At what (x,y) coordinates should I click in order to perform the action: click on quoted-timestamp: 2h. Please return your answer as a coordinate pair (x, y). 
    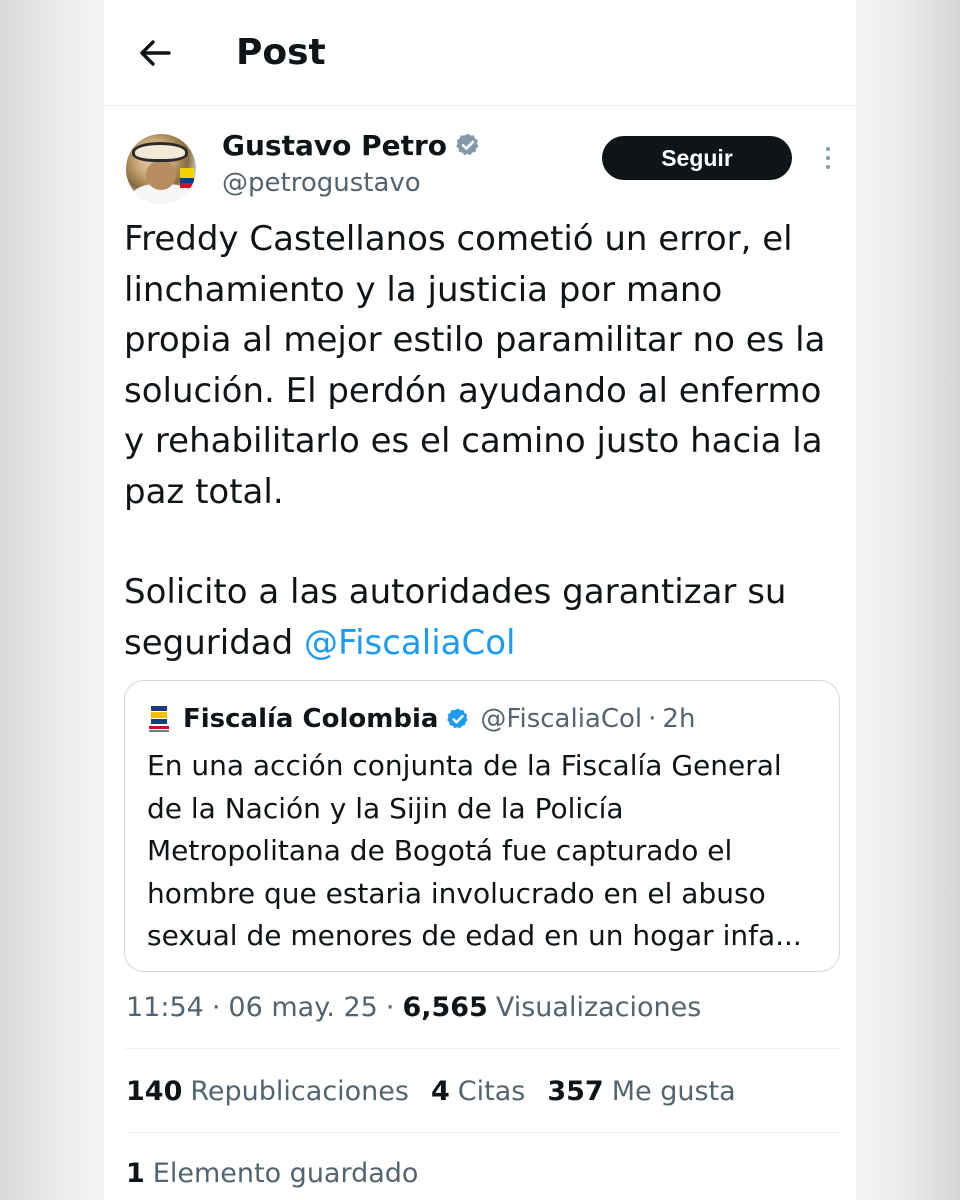
    Looking at the image, I should click on (679, 719).